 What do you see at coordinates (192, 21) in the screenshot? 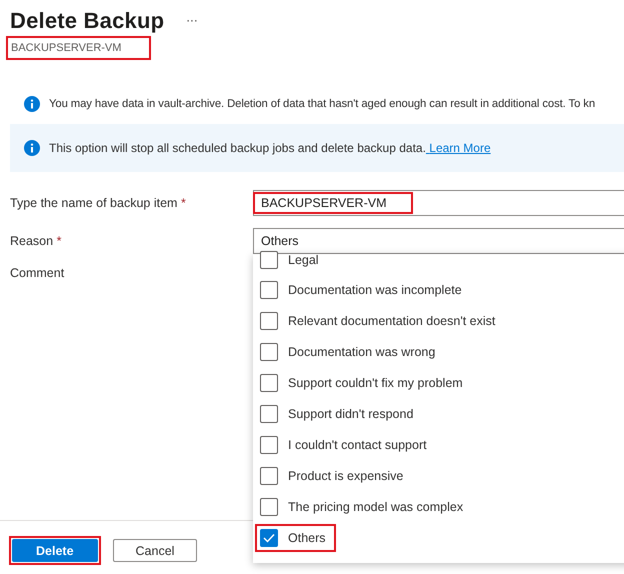
I see `more-options: ···` at bounding box center [192, 21].